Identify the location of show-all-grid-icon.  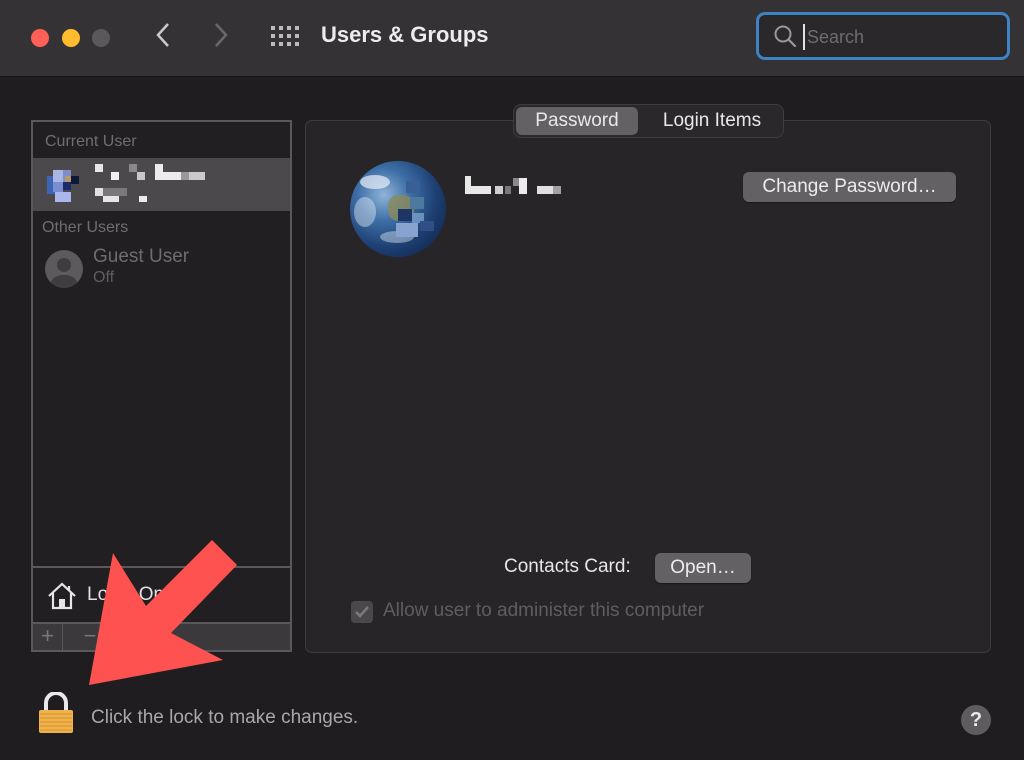
(285, 36).